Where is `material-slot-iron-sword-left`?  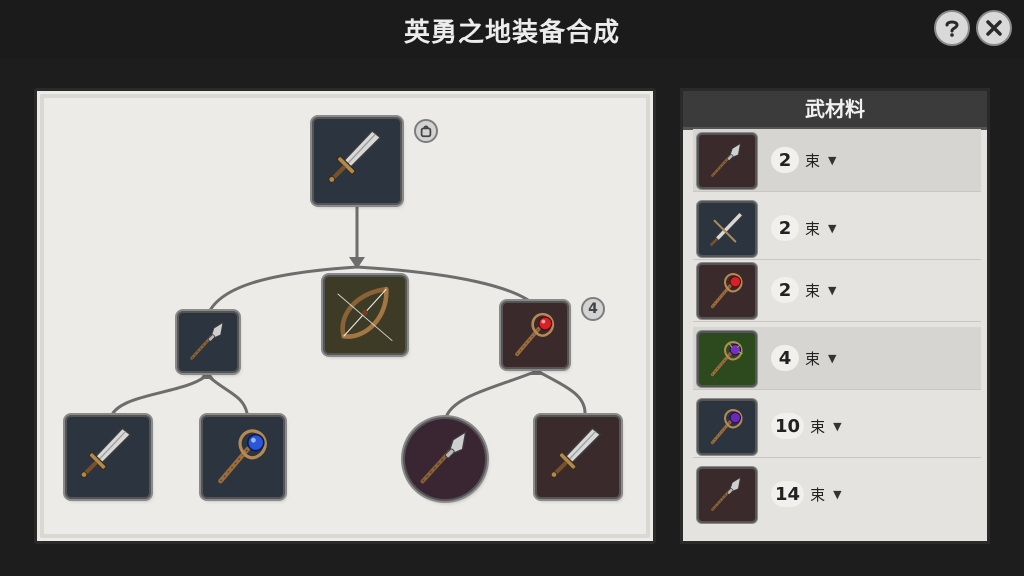 material-slot-iron-sword-left is located at coordinates (108, 457).